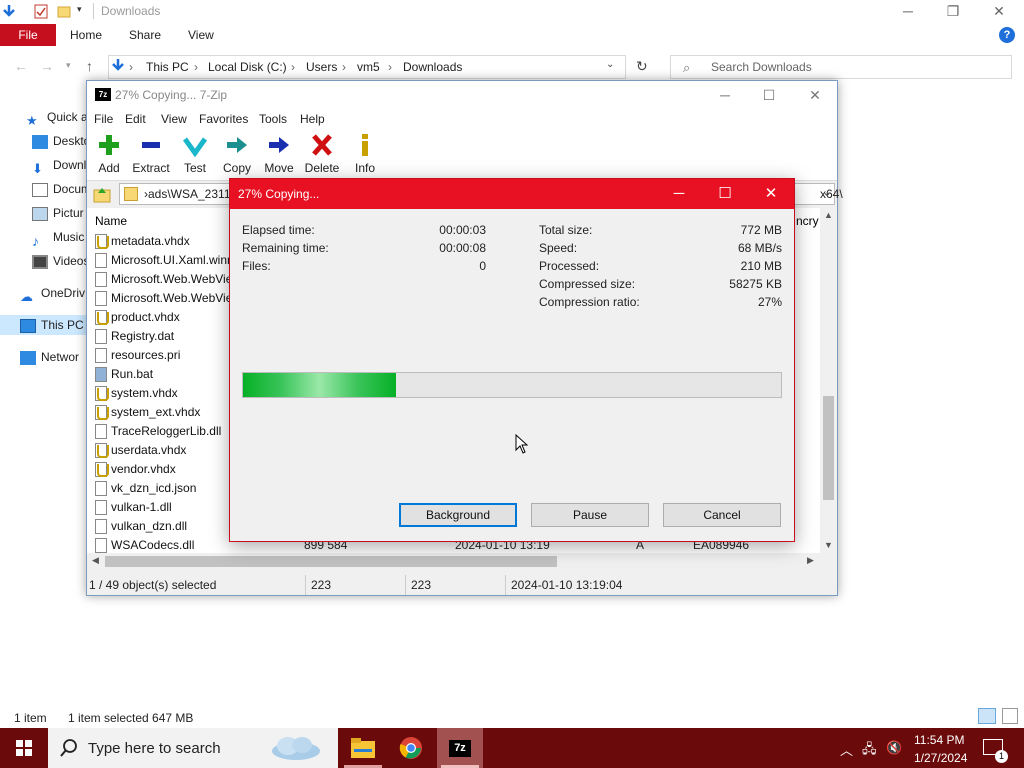 This screenshot has height=768, width=1024. Describe the element at coordinates (368, 67) in the screenshot. I see `breadcrumb-vm5: vm5` at that location.